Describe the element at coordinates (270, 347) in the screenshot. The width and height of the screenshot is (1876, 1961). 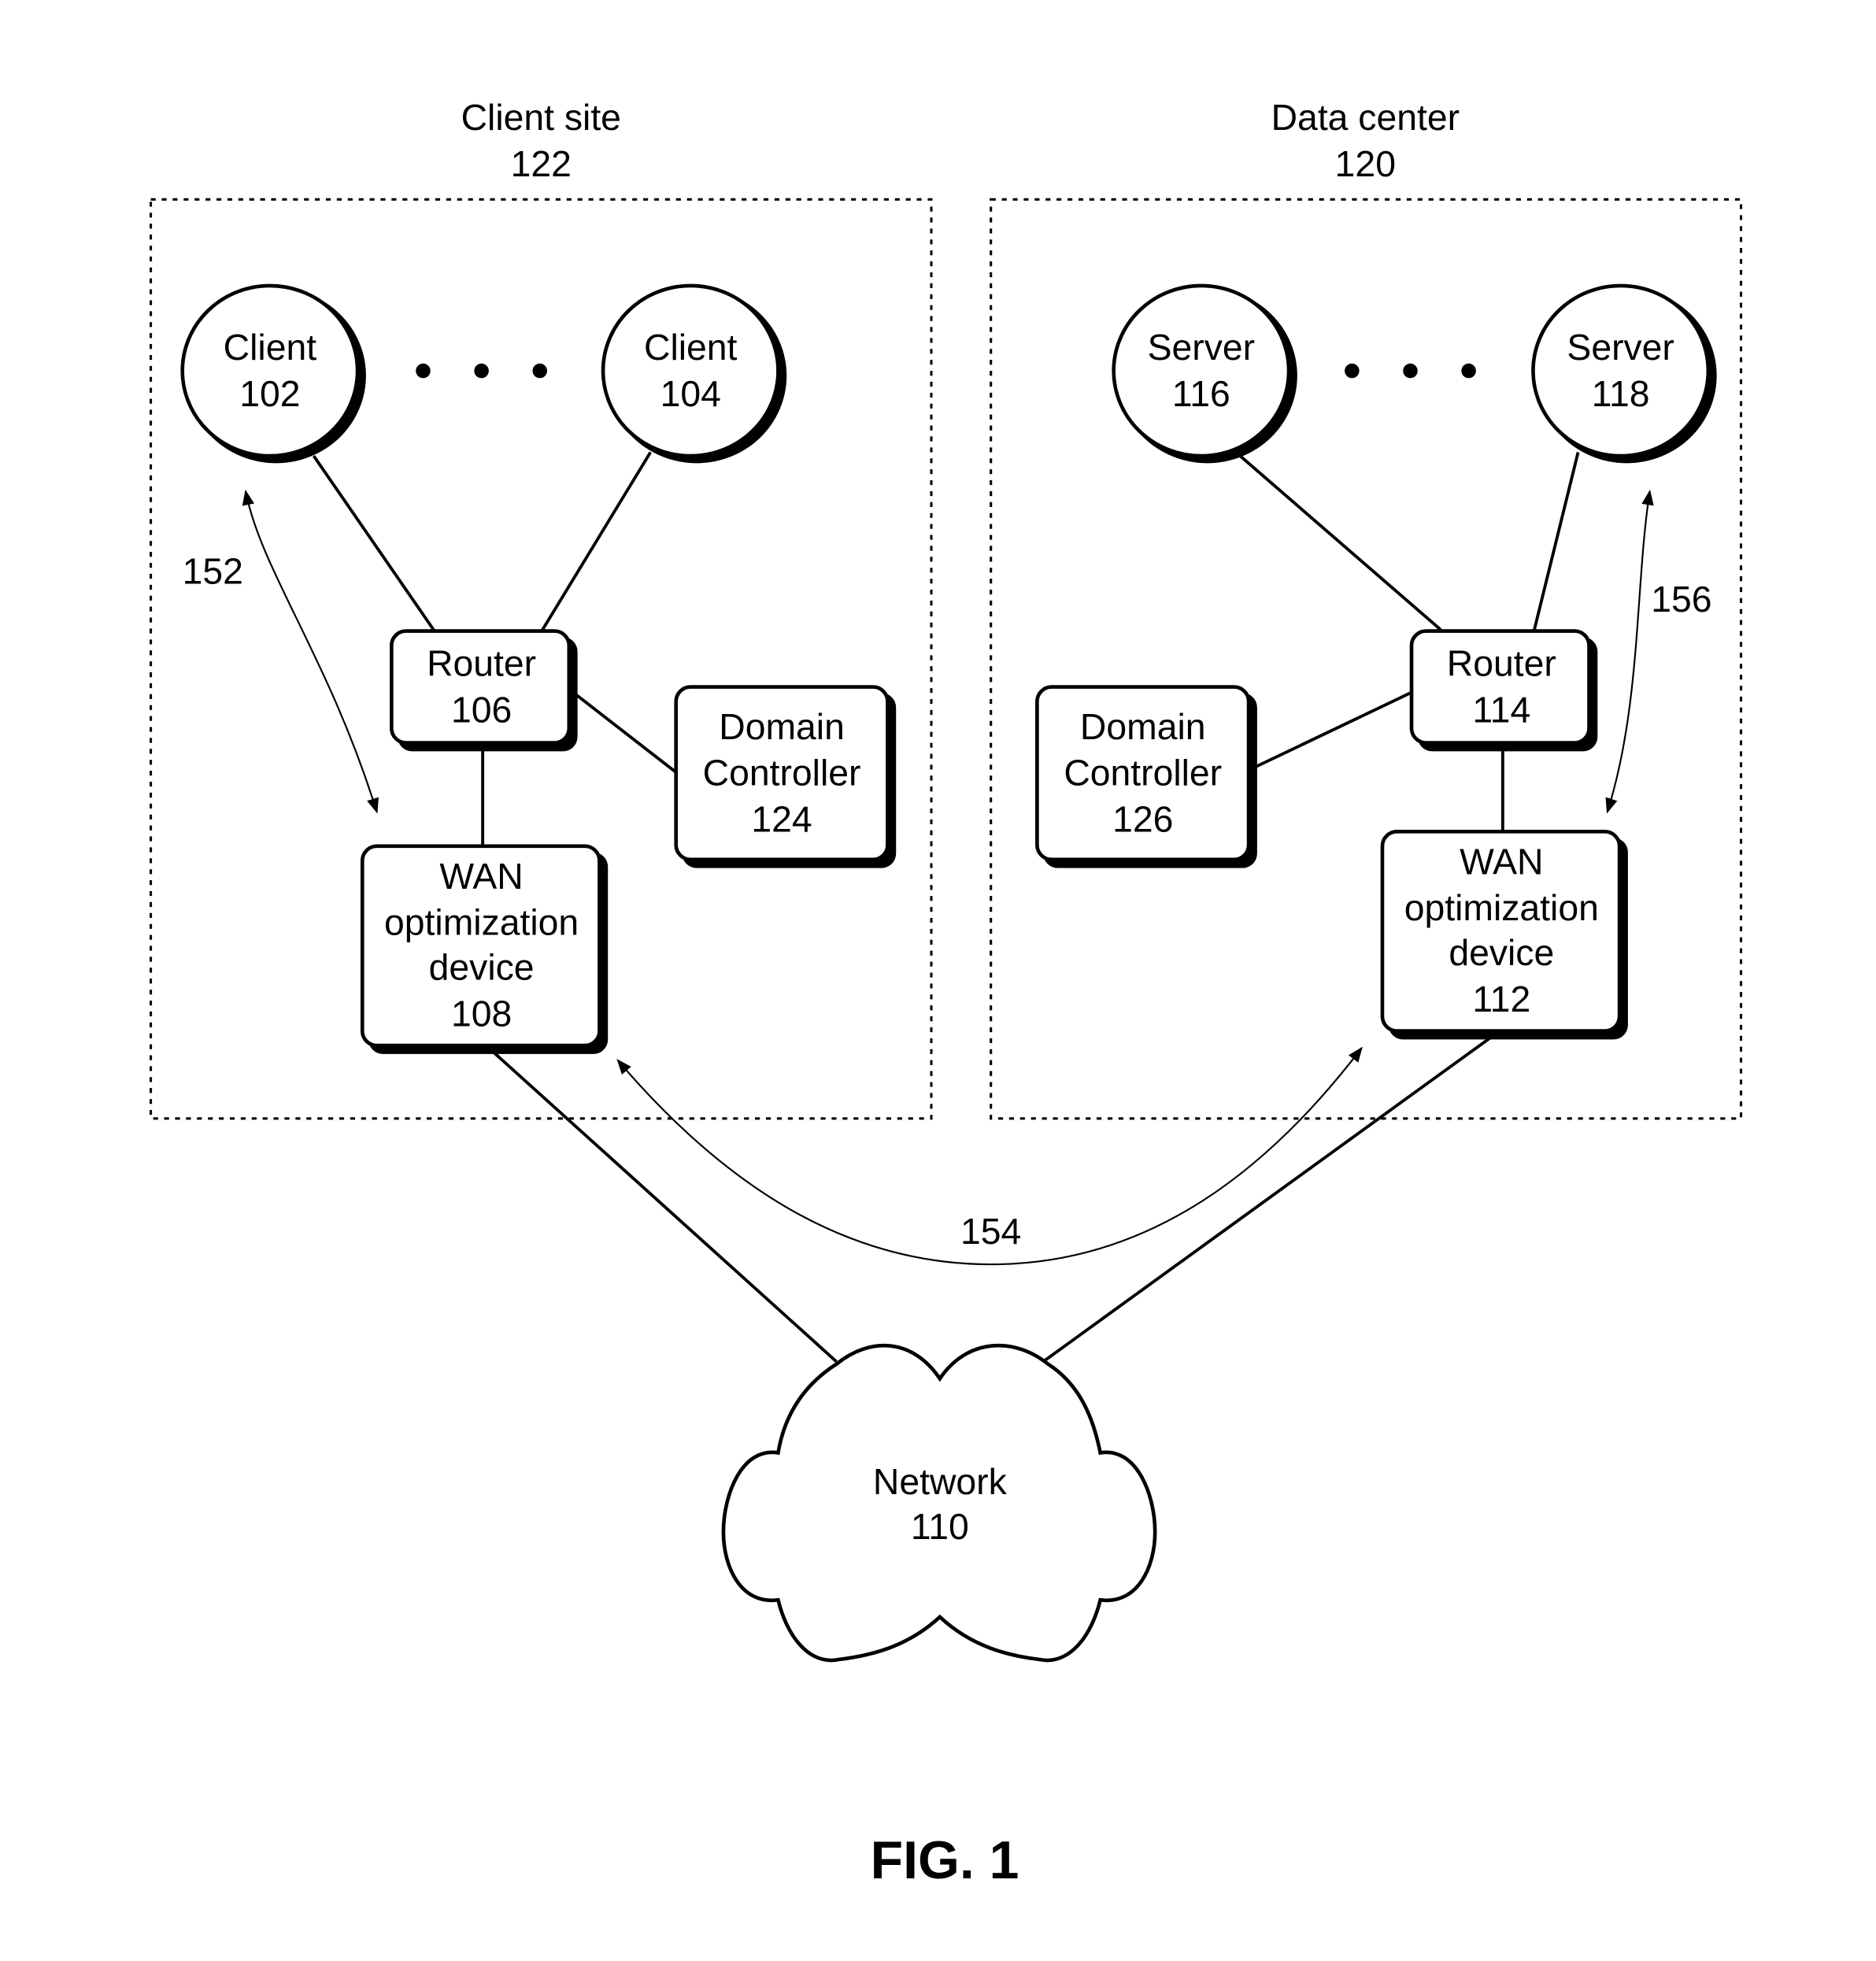
I see `client-102-label: Client` at that location.